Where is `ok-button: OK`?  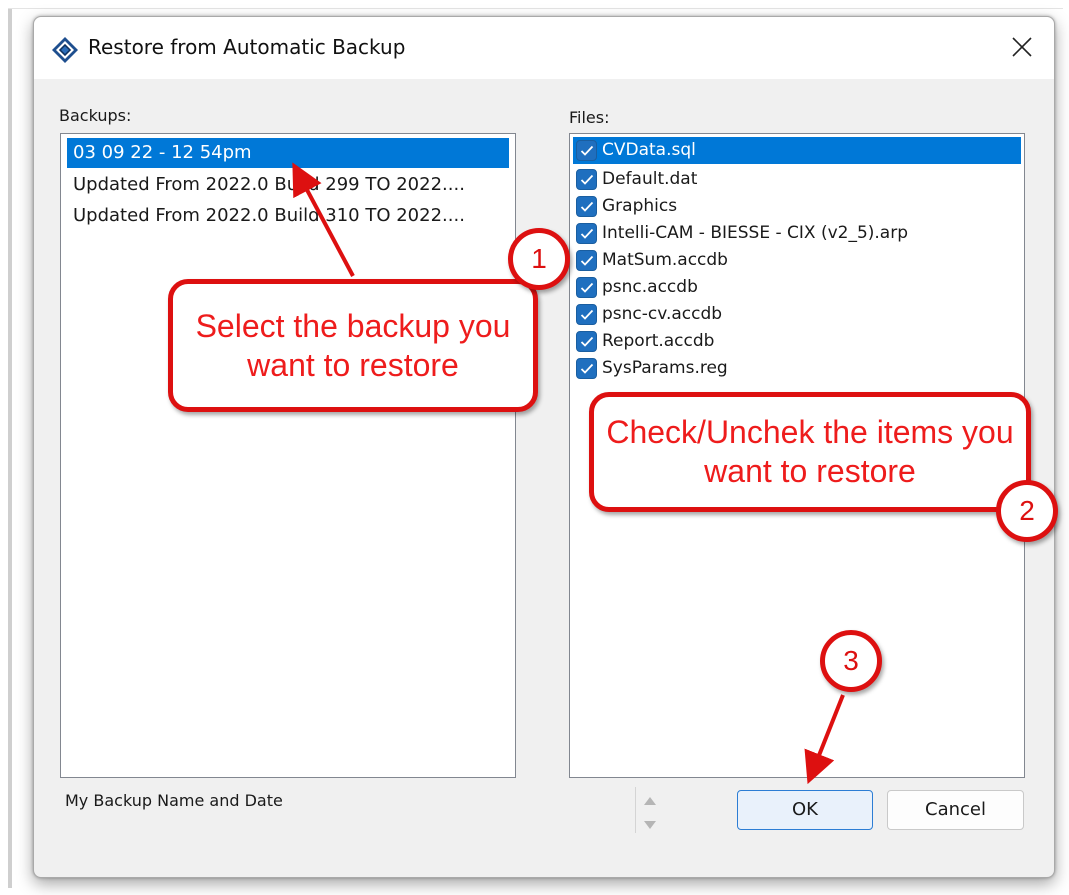
ok-button: OK is located at coordinates (805, 810).